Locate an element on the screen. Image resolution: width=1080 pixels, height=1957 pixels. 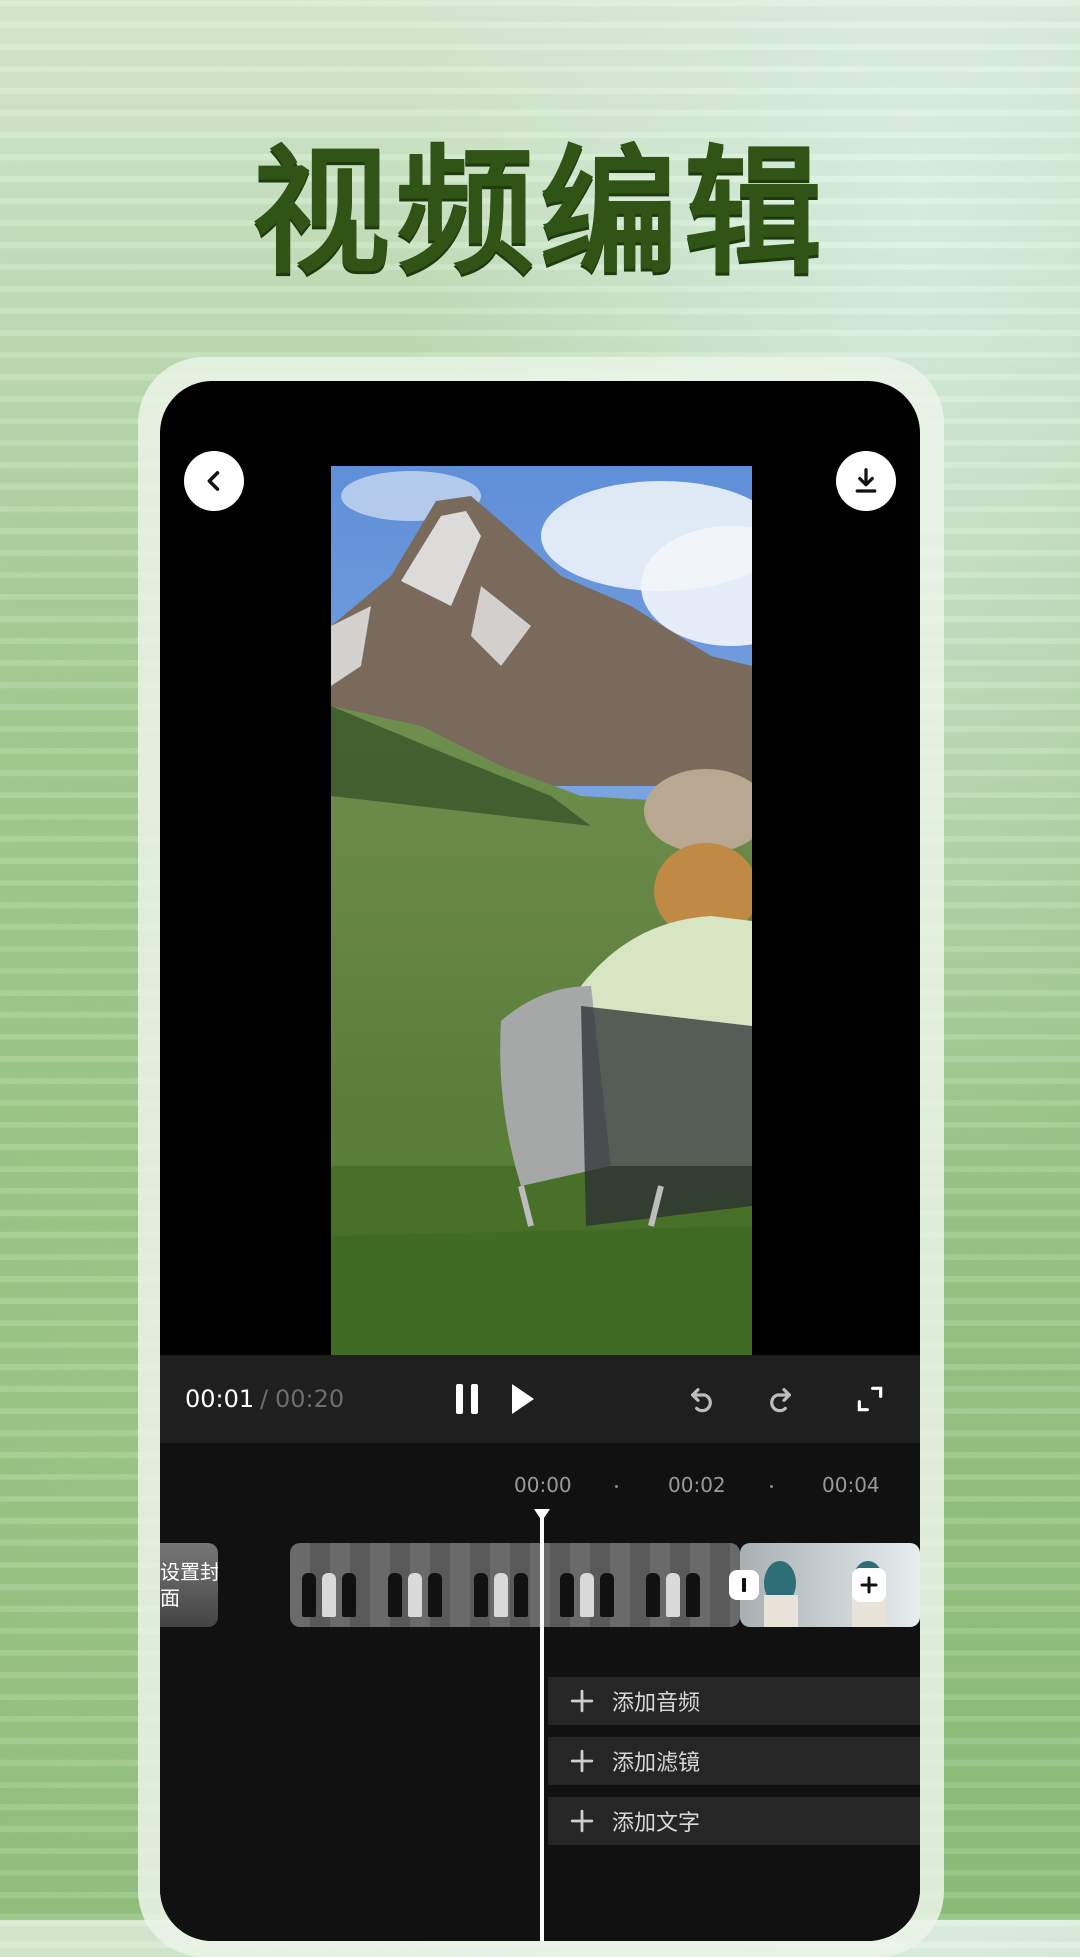
chevron-left-icon is located at coordinates (213, 481).